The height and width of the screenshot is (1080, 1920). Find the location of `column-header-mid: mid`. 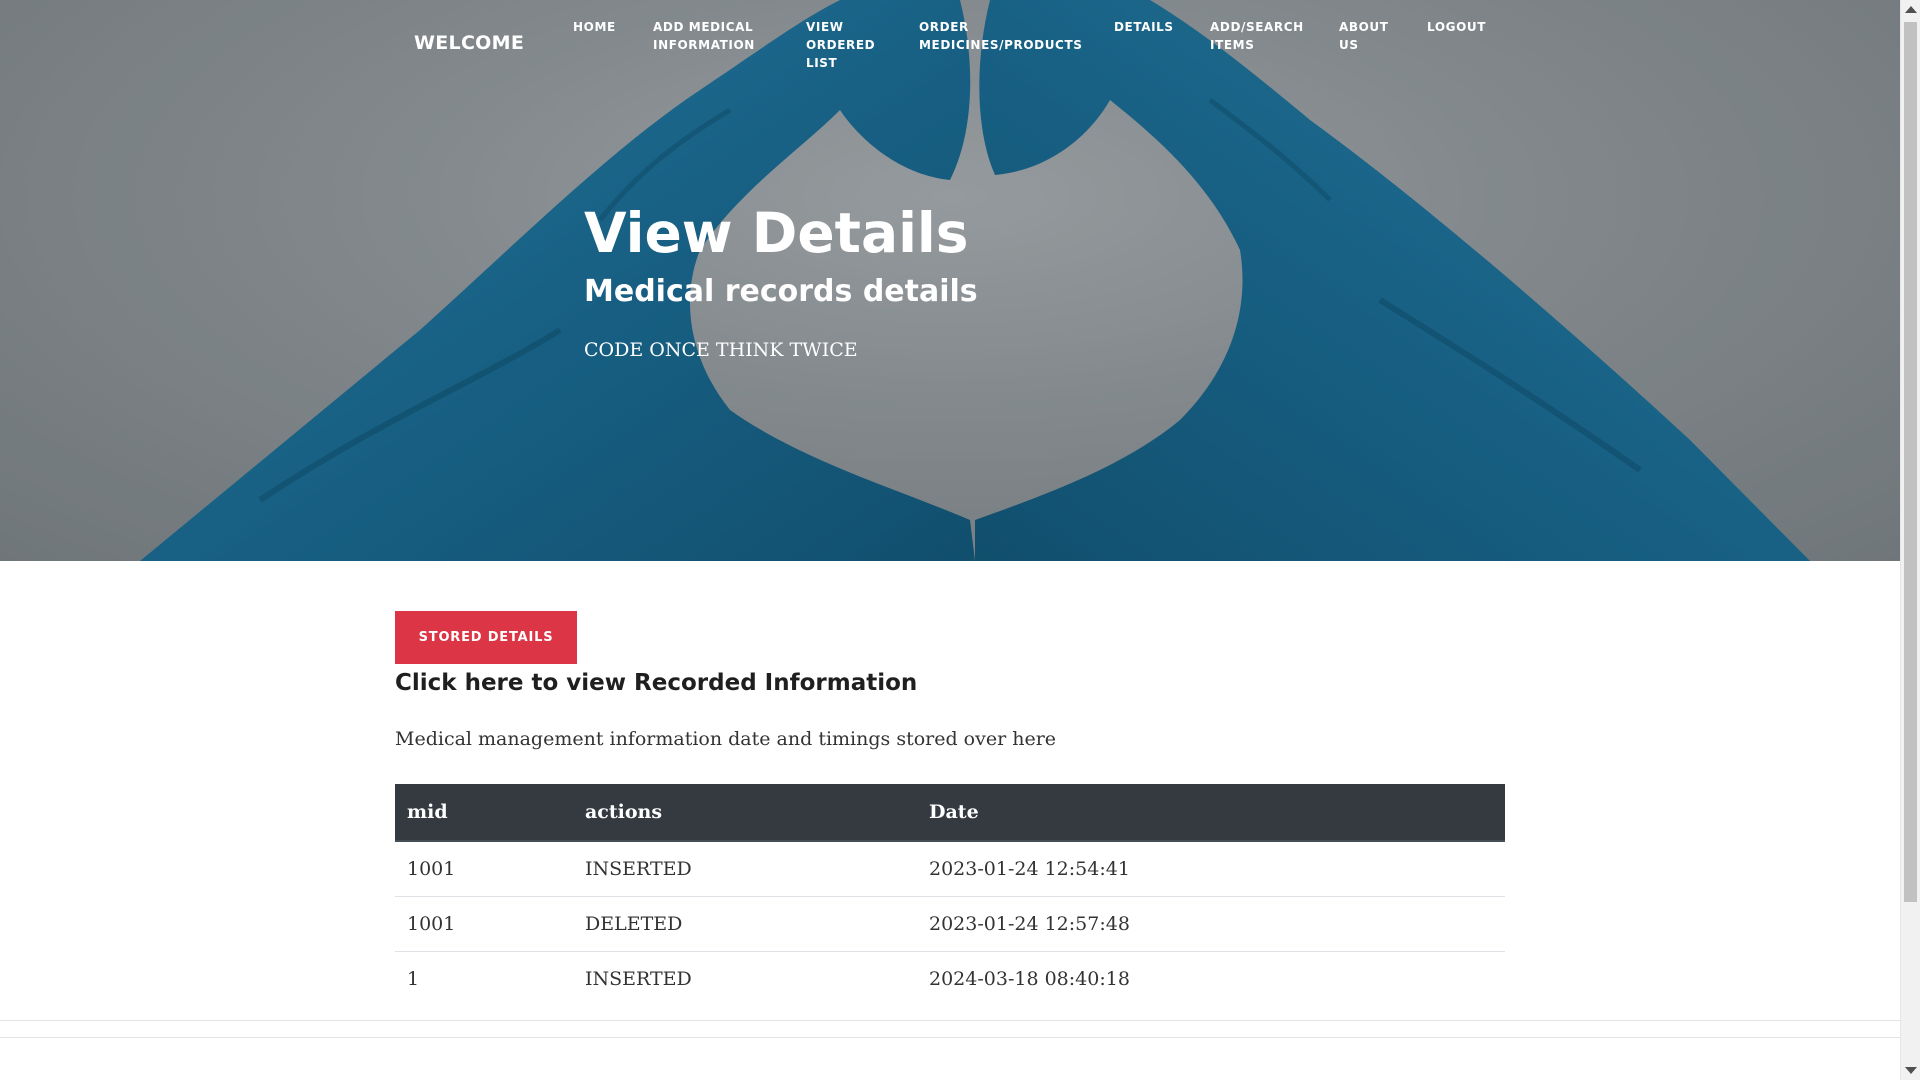

column-header-mid: mid is located at coordinates (484, 813).